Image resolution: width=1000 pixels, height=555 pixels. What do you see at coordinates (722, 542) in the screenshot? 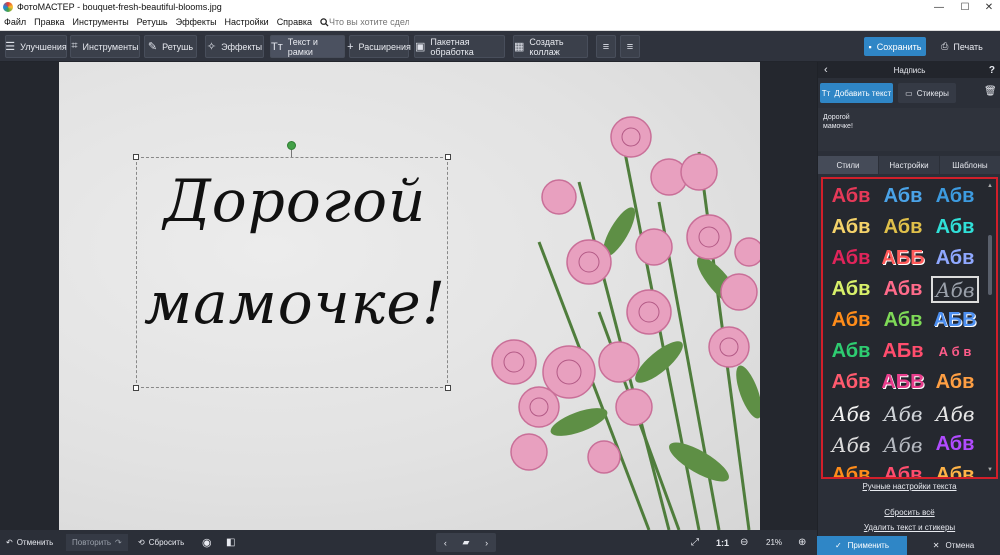
I see `actual-size-button: 1:1` at bounding box center [722, 542].